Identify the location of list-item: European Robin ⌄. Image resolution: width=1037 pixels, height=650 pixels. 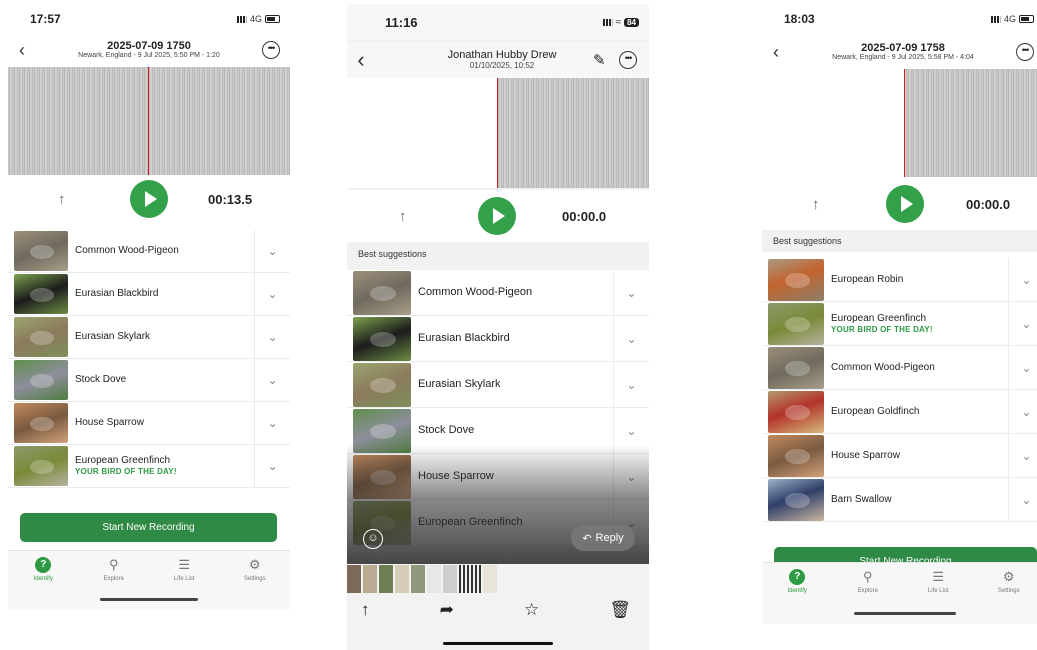
(899, 280).